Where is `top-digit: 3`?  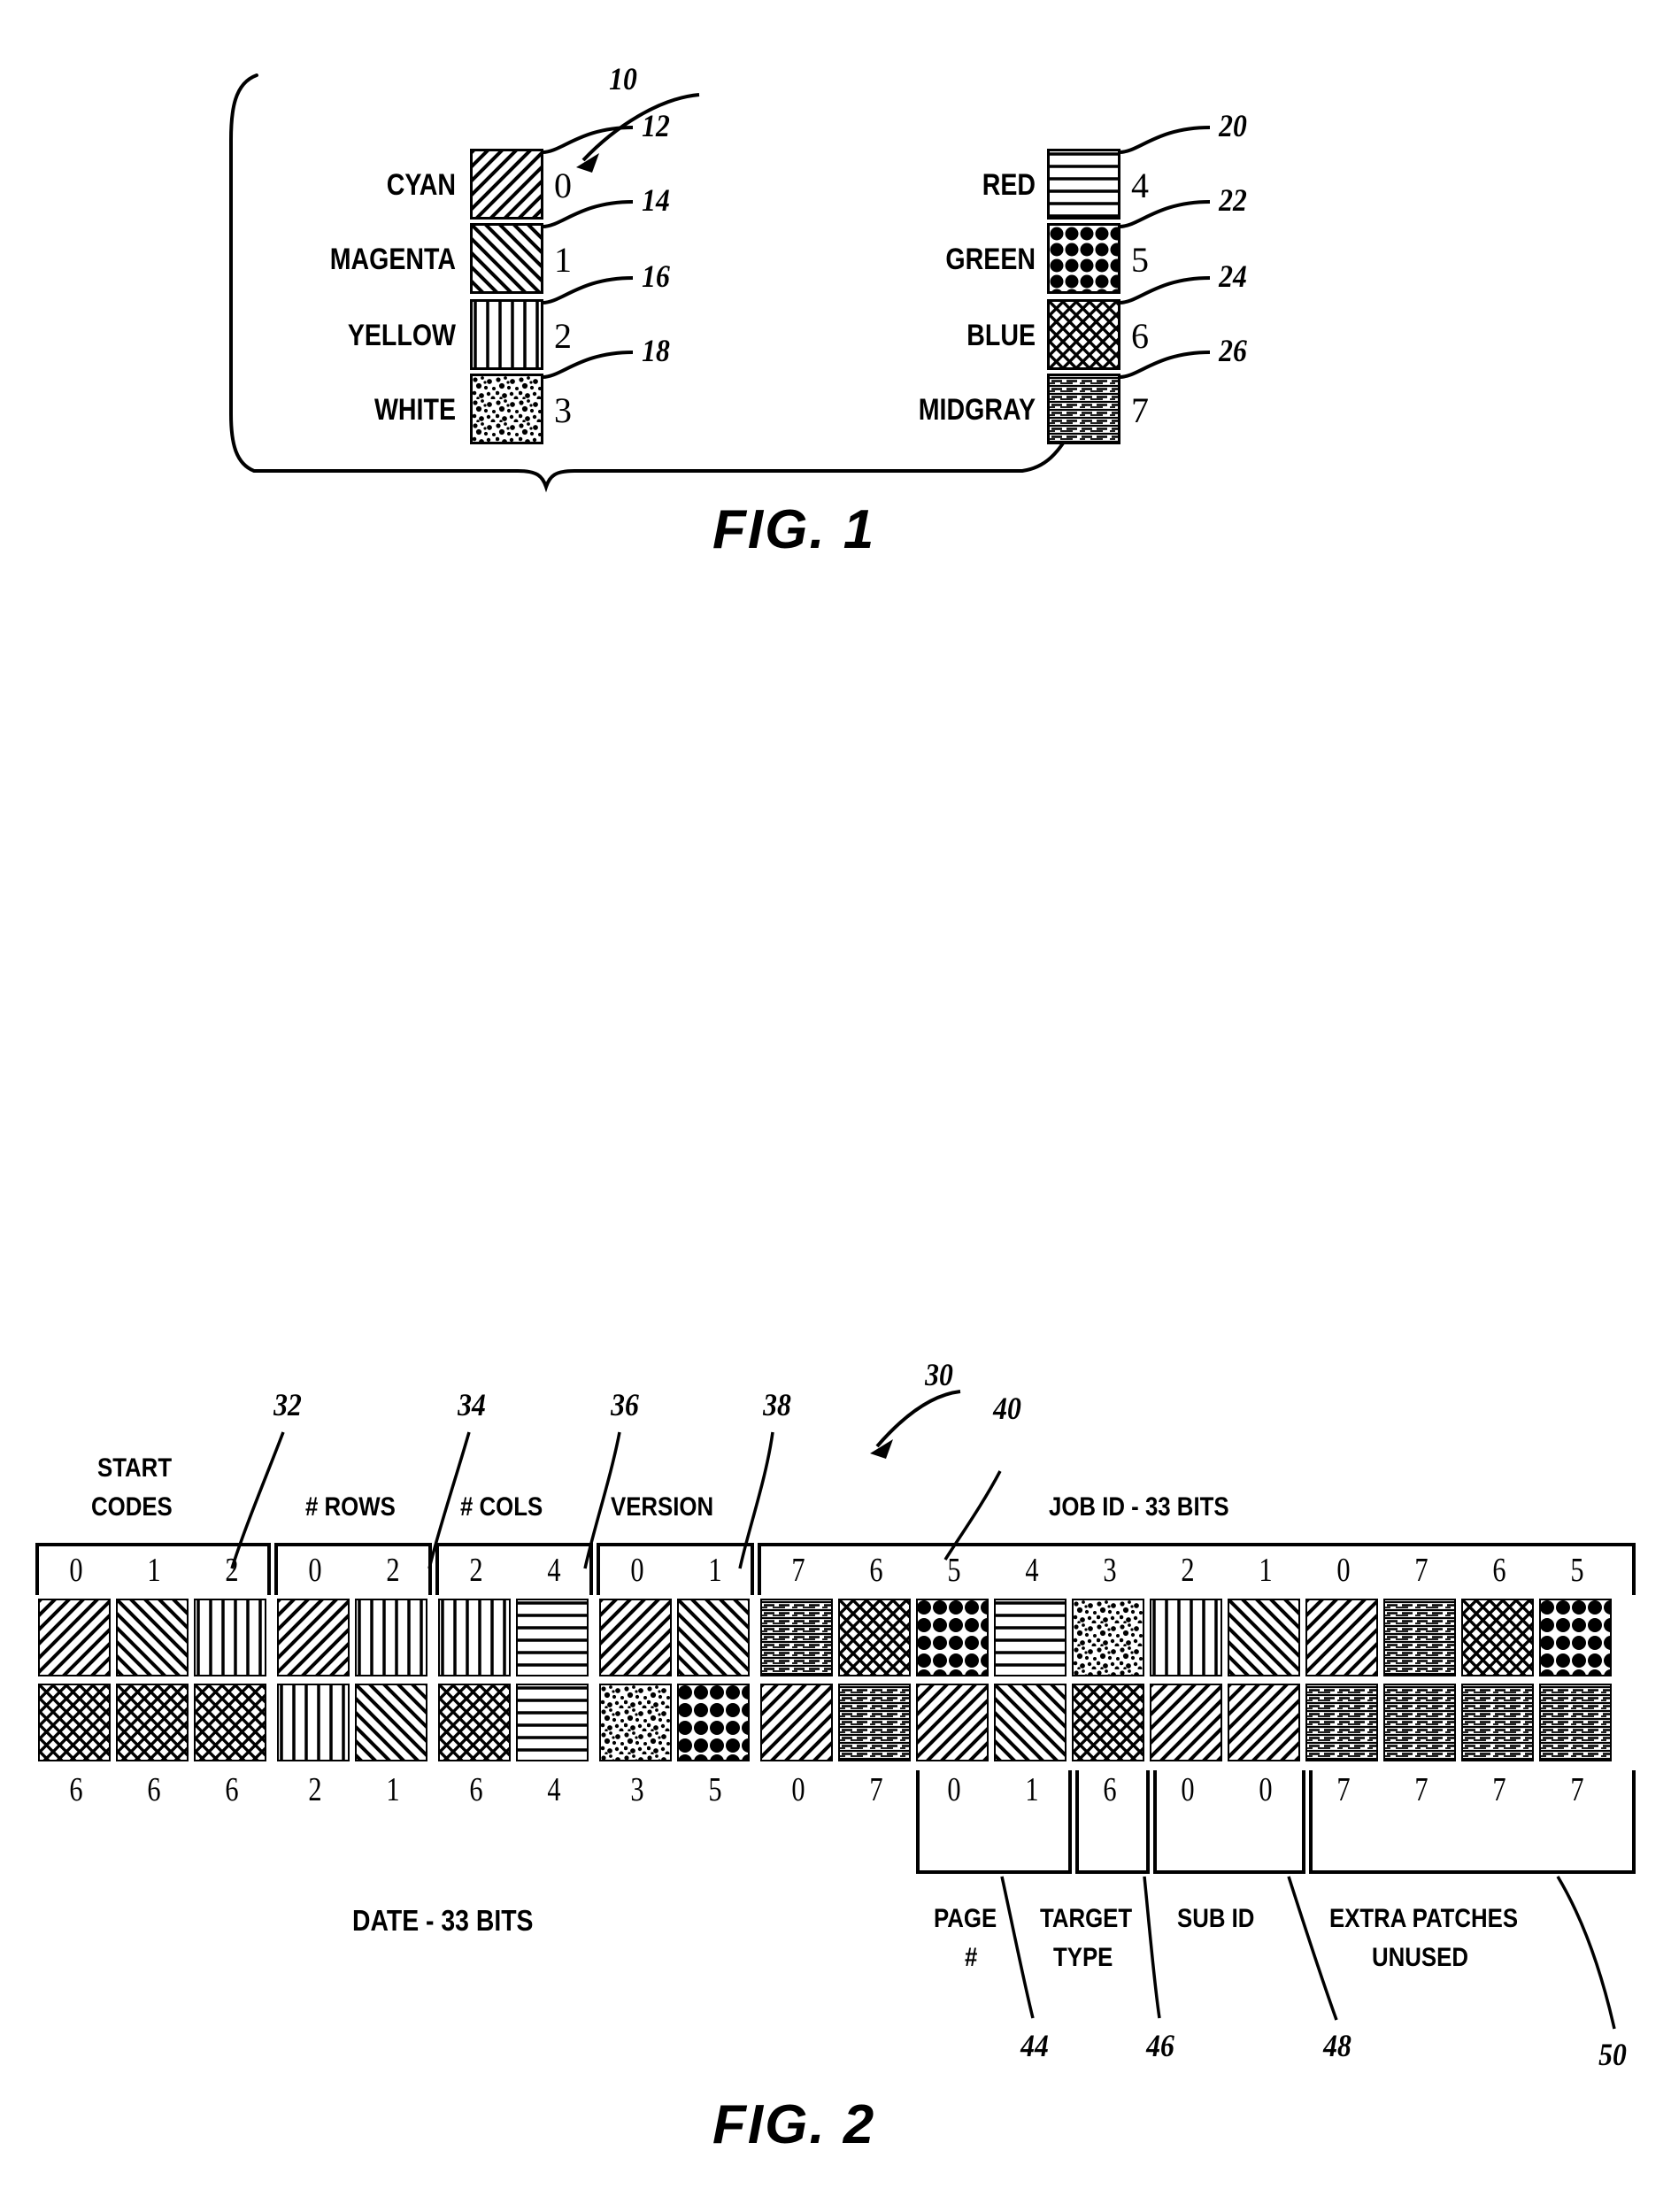 top-digit: 3 is located at coordinates (1110, 1570).